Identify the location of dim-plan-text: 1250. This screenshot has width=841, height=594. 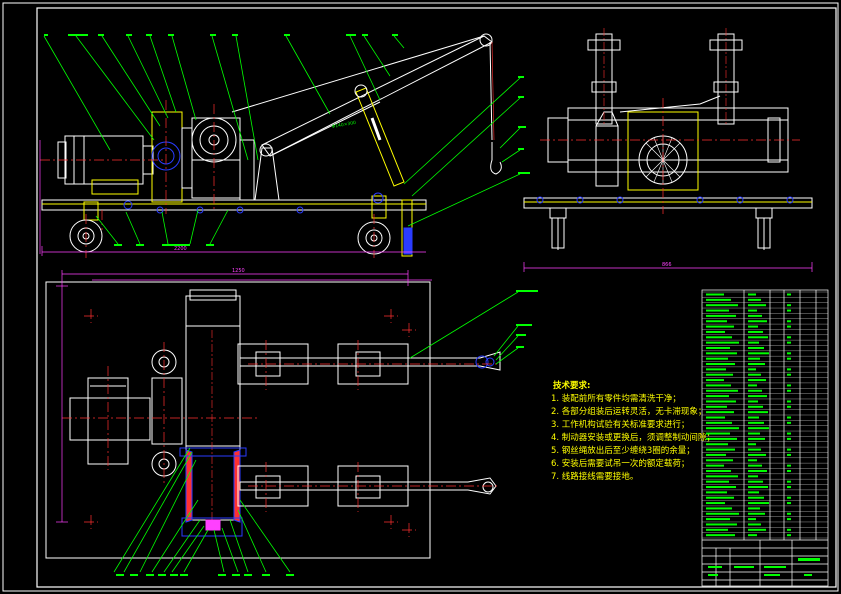
(238, 271).